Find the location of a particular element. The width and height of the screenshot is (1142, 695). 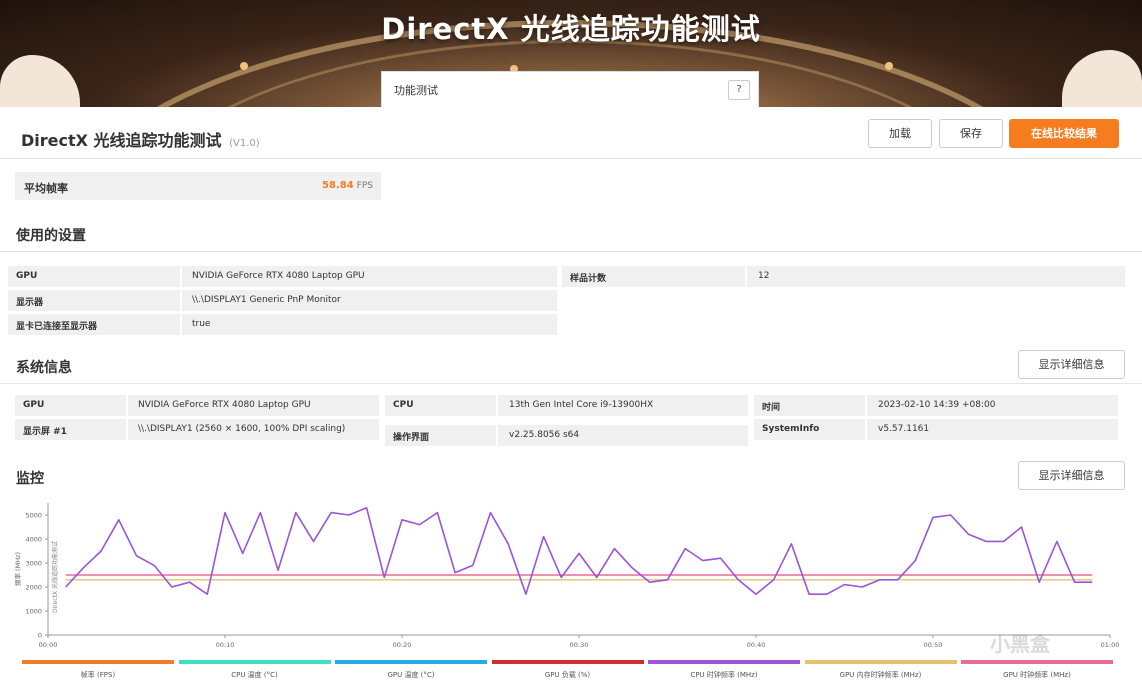

average-fps-box: 平均帧率 58.84 FPS is located at coordinates (198, 186).